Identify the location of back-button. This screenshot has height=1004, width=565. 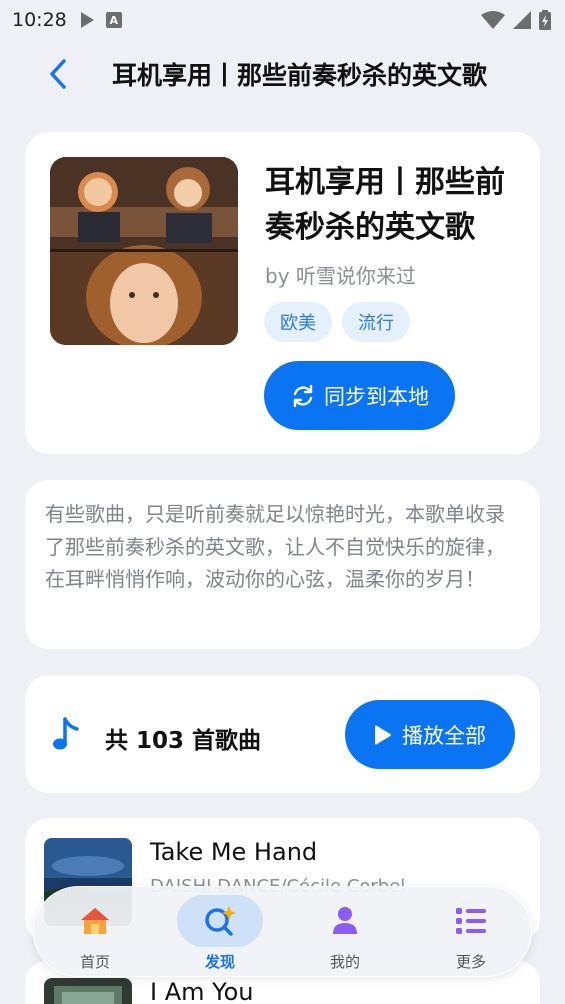
(58, 74).